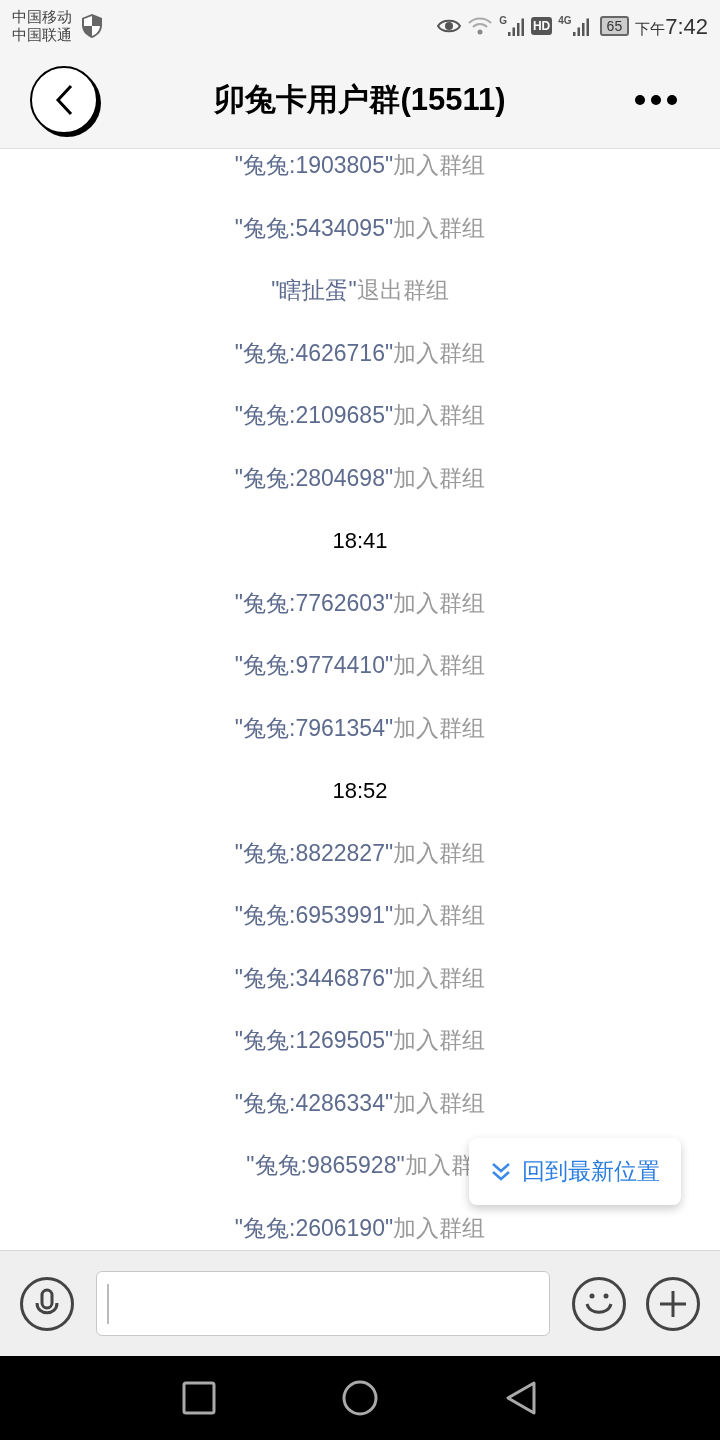 This screenshot has width=720, height=1440. Describe the element at coordinates (449, 26) in the screenshot. I see `eye-icon` at that location.